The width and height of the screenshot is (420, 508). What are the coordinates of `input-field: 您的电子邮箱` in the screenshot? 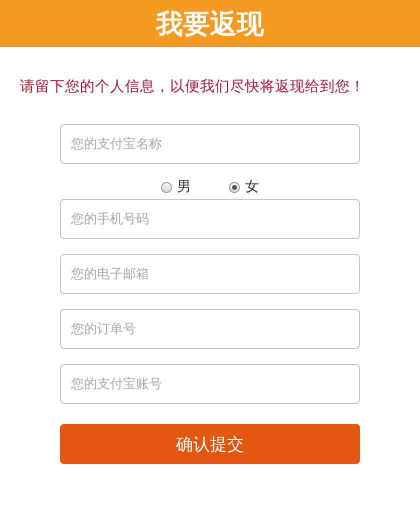 It's located at (210, 274).